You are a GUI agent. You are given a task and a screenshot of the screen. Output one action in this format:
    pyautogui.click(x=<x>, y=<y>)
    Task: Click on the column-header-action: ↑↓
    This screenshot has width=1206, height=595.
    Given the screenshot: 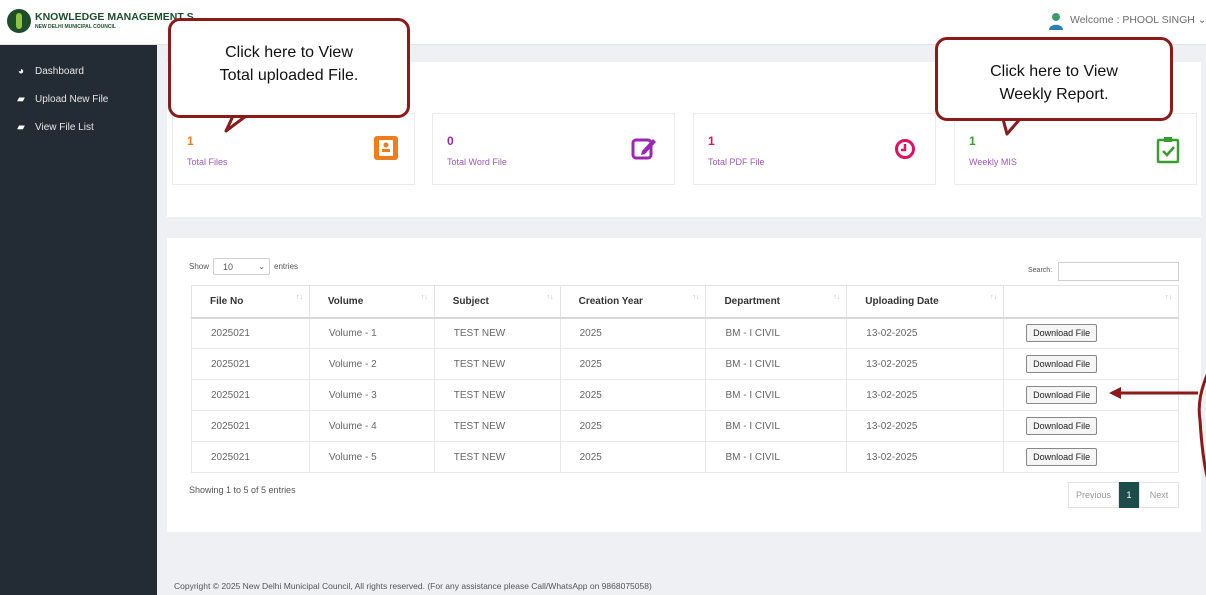 What is the action you would take?
    pyautogui.click(x=1091, y=302)
    